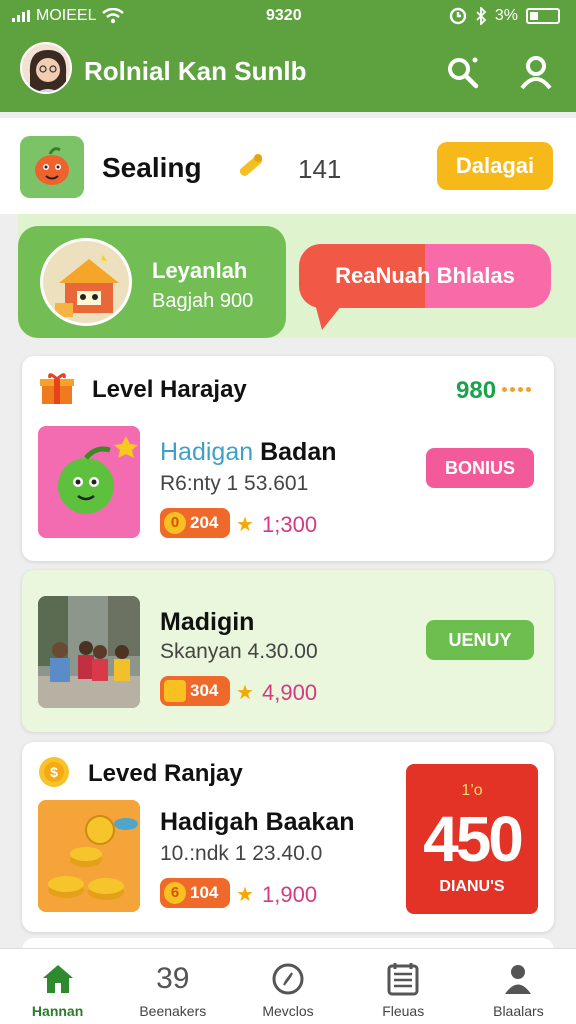 This screenshot has width=576, height=1024. Describe the element at coordinates (516, 389) in the screenshot. I see `more-dots-icon` at that location.